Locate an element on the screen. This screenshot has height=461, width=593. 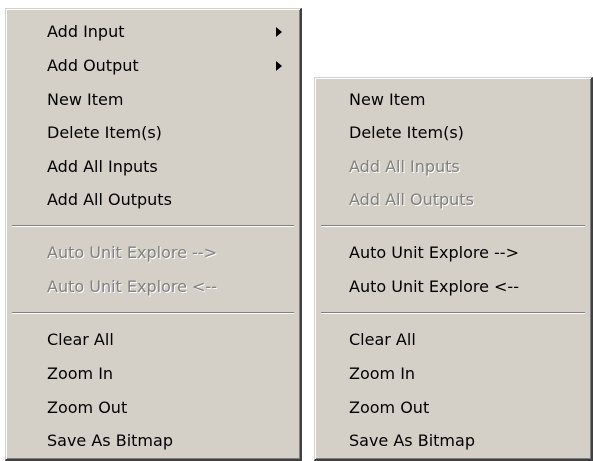
menu-item-add-input: Add Input is located at coordinates (168, 32).